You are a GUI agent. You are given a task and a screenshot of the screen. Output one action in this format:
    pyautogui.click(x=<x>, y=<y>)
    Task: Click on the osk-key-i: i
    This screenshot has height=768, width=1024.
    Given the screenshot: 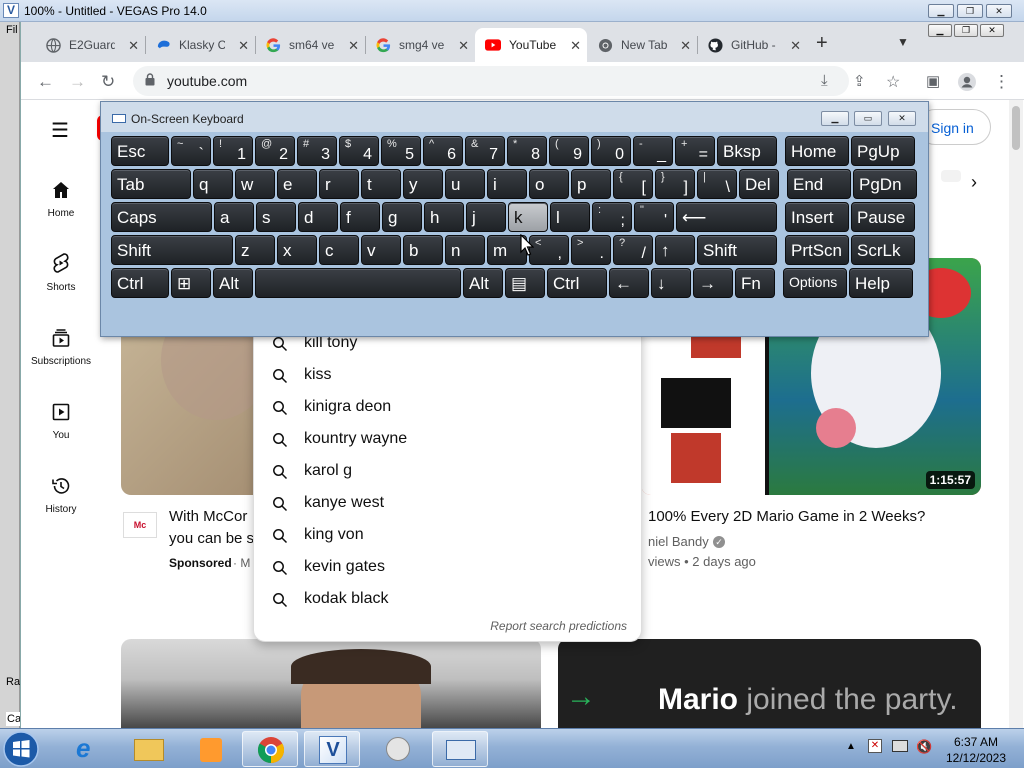 What is the action you would take?
    pyautogui.click(x=507, y=184)
    